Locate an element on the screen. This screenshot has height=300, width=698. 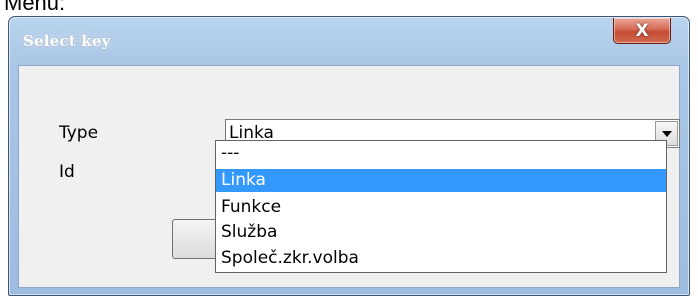
dropdown-option-funkce: Funkce is located at coordinates (441, 207).